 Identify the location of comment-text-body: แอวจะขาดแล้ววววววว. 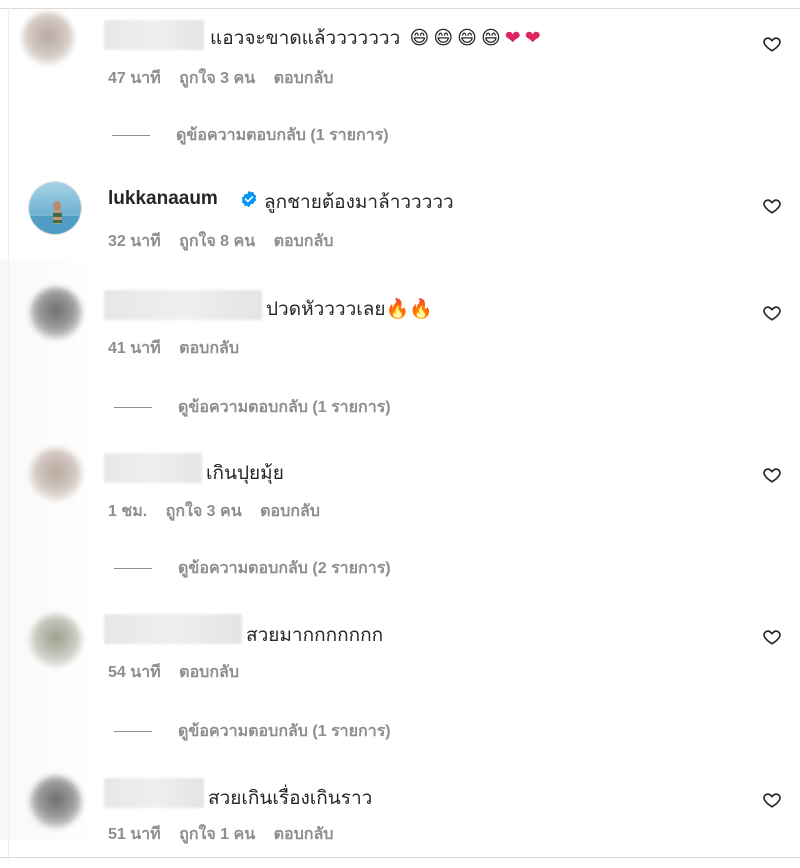
(305, 38).